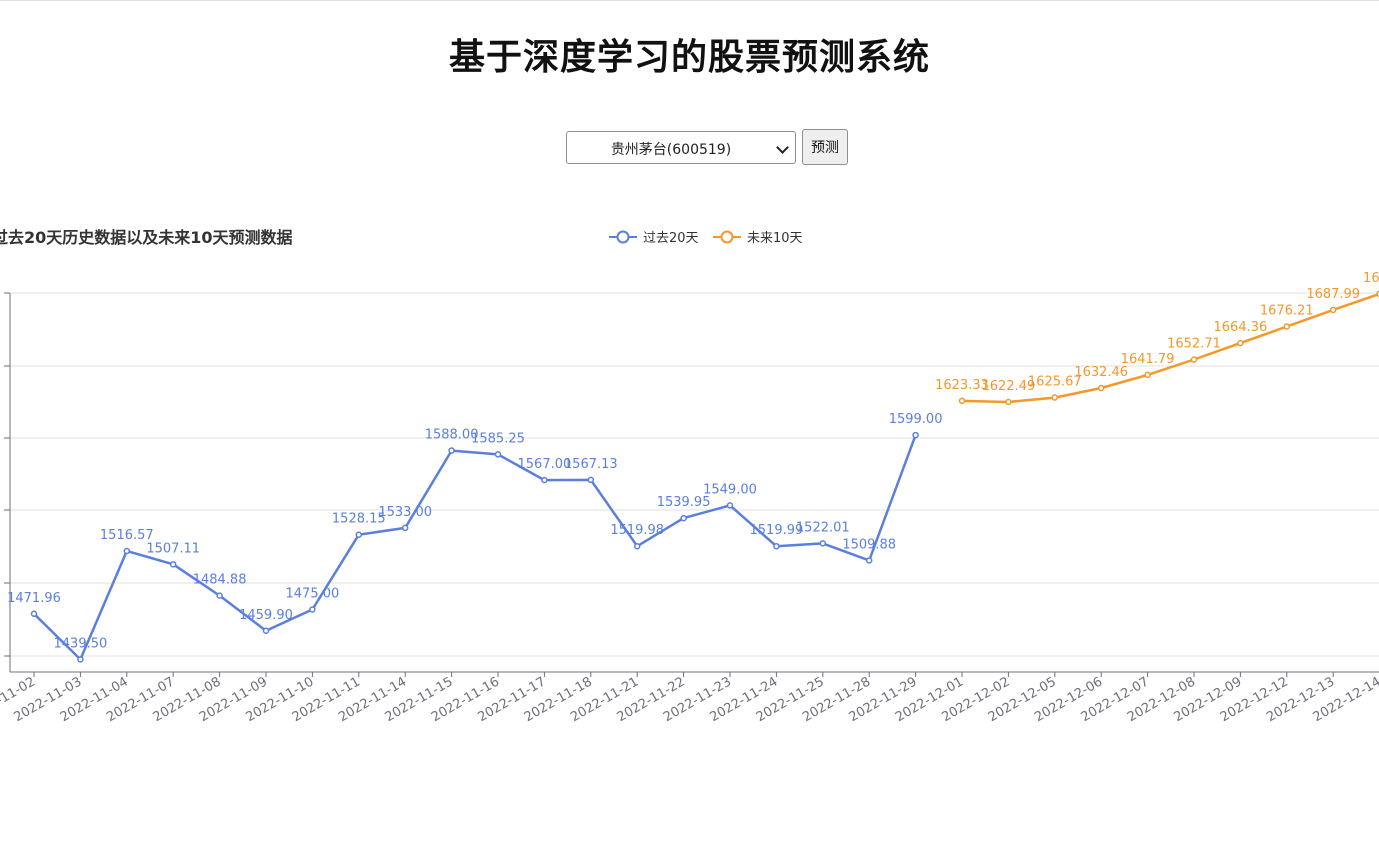 This screenshot has height=862, width=1379. Describe the element at coordinates (405, 512) in the screenshot. I see `data-label: 1533.00` at that location.